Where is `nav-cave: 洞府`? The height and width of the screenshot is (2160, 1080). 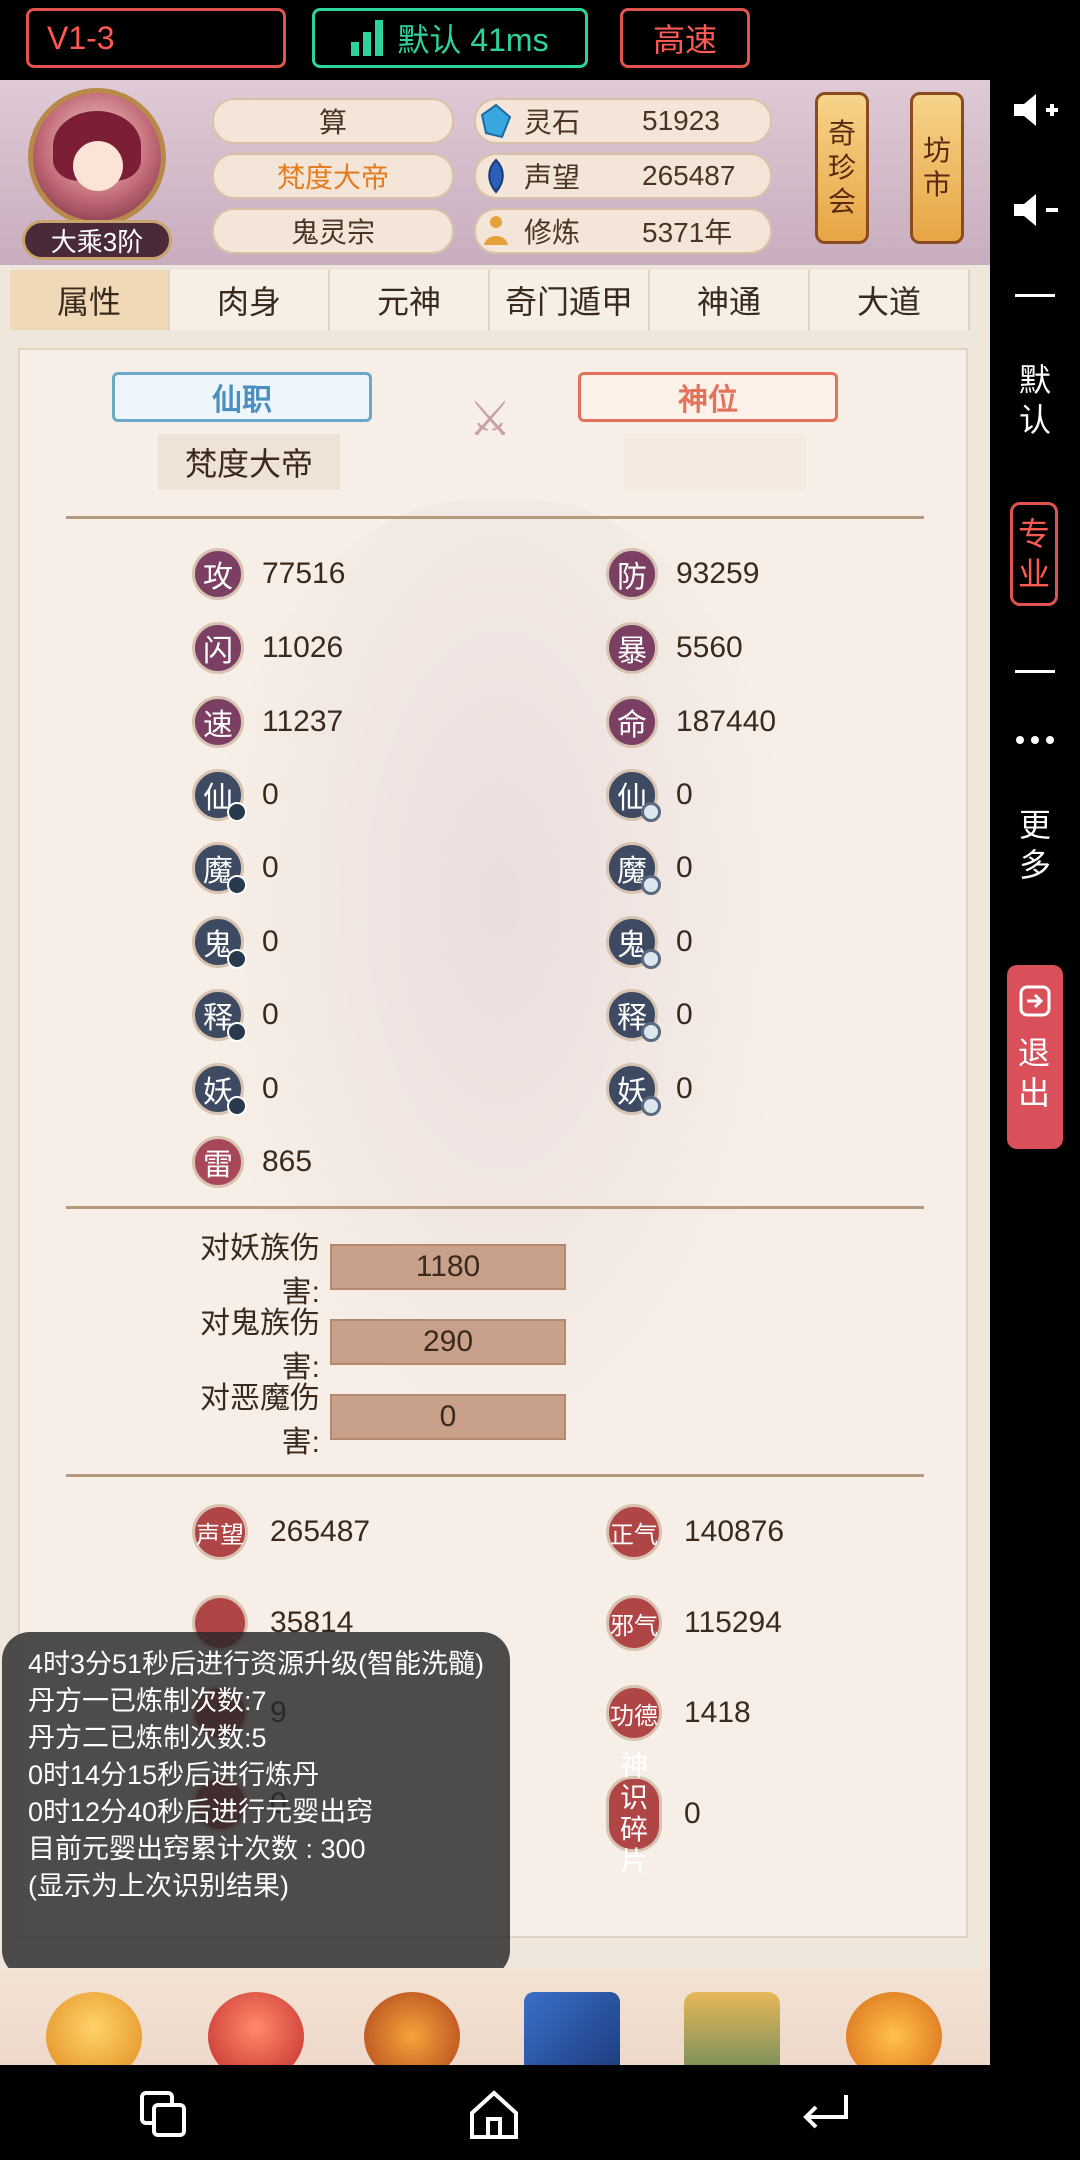
nav-cave: 洞府 is located at coordinates (732, 2025).